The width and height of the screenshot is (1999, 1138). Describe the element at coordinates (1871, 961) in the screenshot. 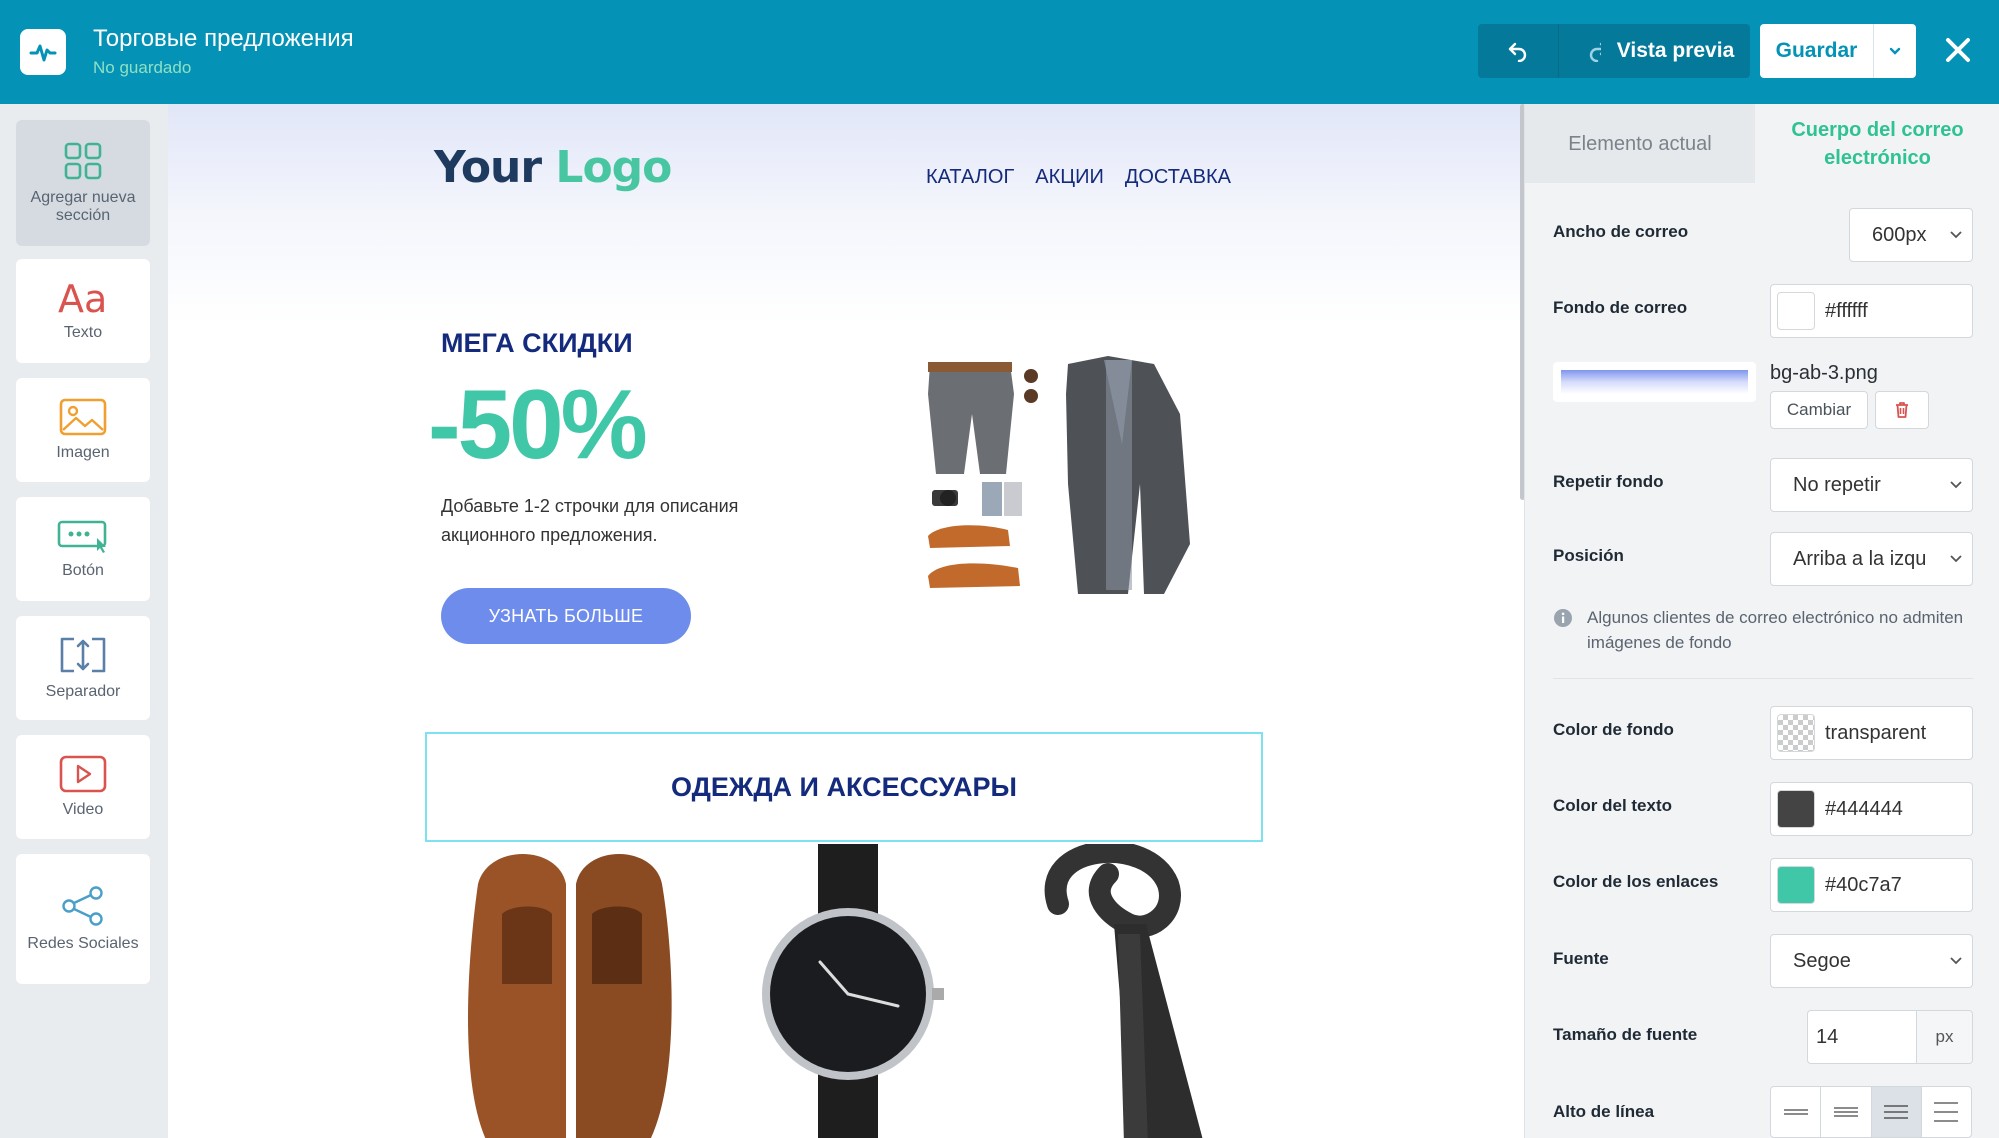

I see `font-select: Segoe` at that location.